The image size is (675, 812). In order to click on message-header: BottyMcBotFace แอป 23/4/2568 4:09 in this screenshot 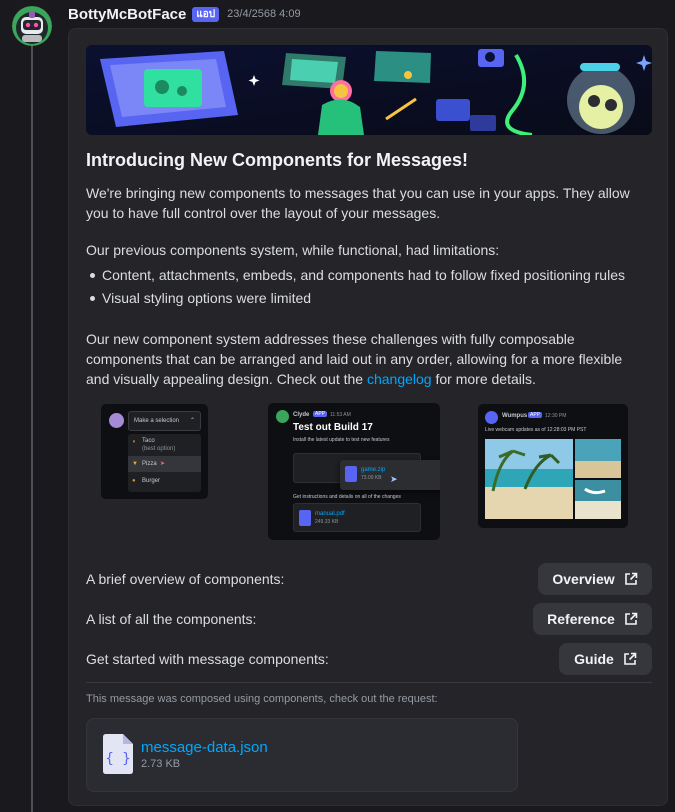, I will do `click(184, 14)`.